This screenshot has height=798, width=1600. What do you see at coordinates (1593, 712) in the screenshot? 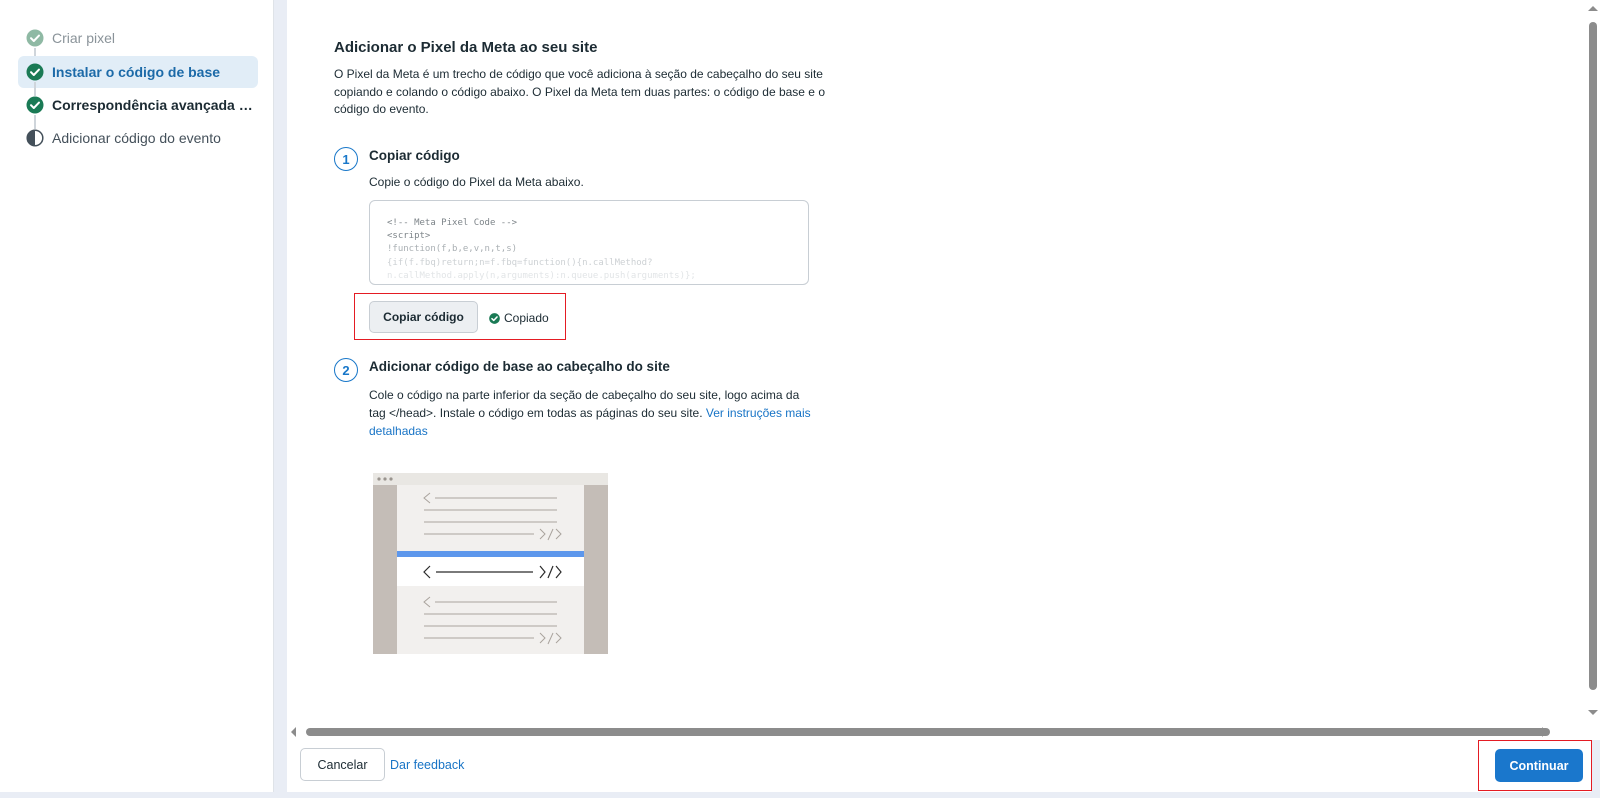
I see `scroll-down-arrow-icon` at bounding box center [1593, 712].